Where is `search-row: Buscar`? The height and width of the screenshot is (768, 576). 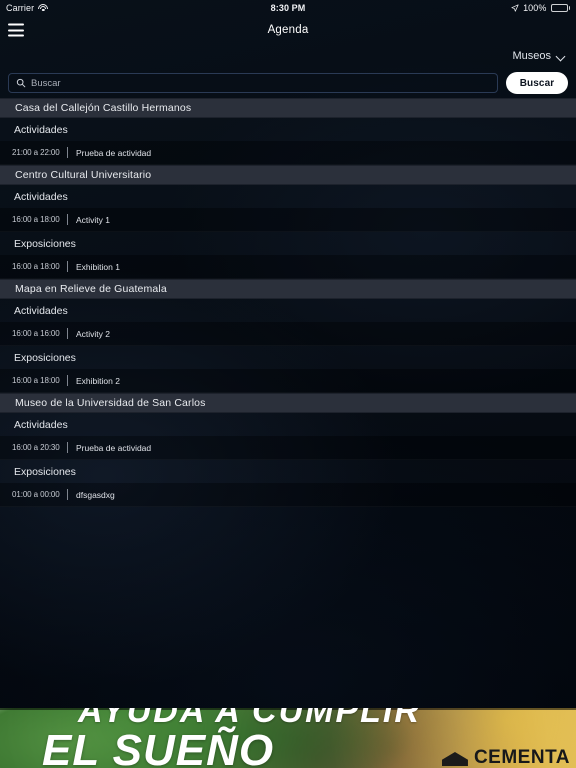 search-row: Buscar is located at coordinates (288, 83).